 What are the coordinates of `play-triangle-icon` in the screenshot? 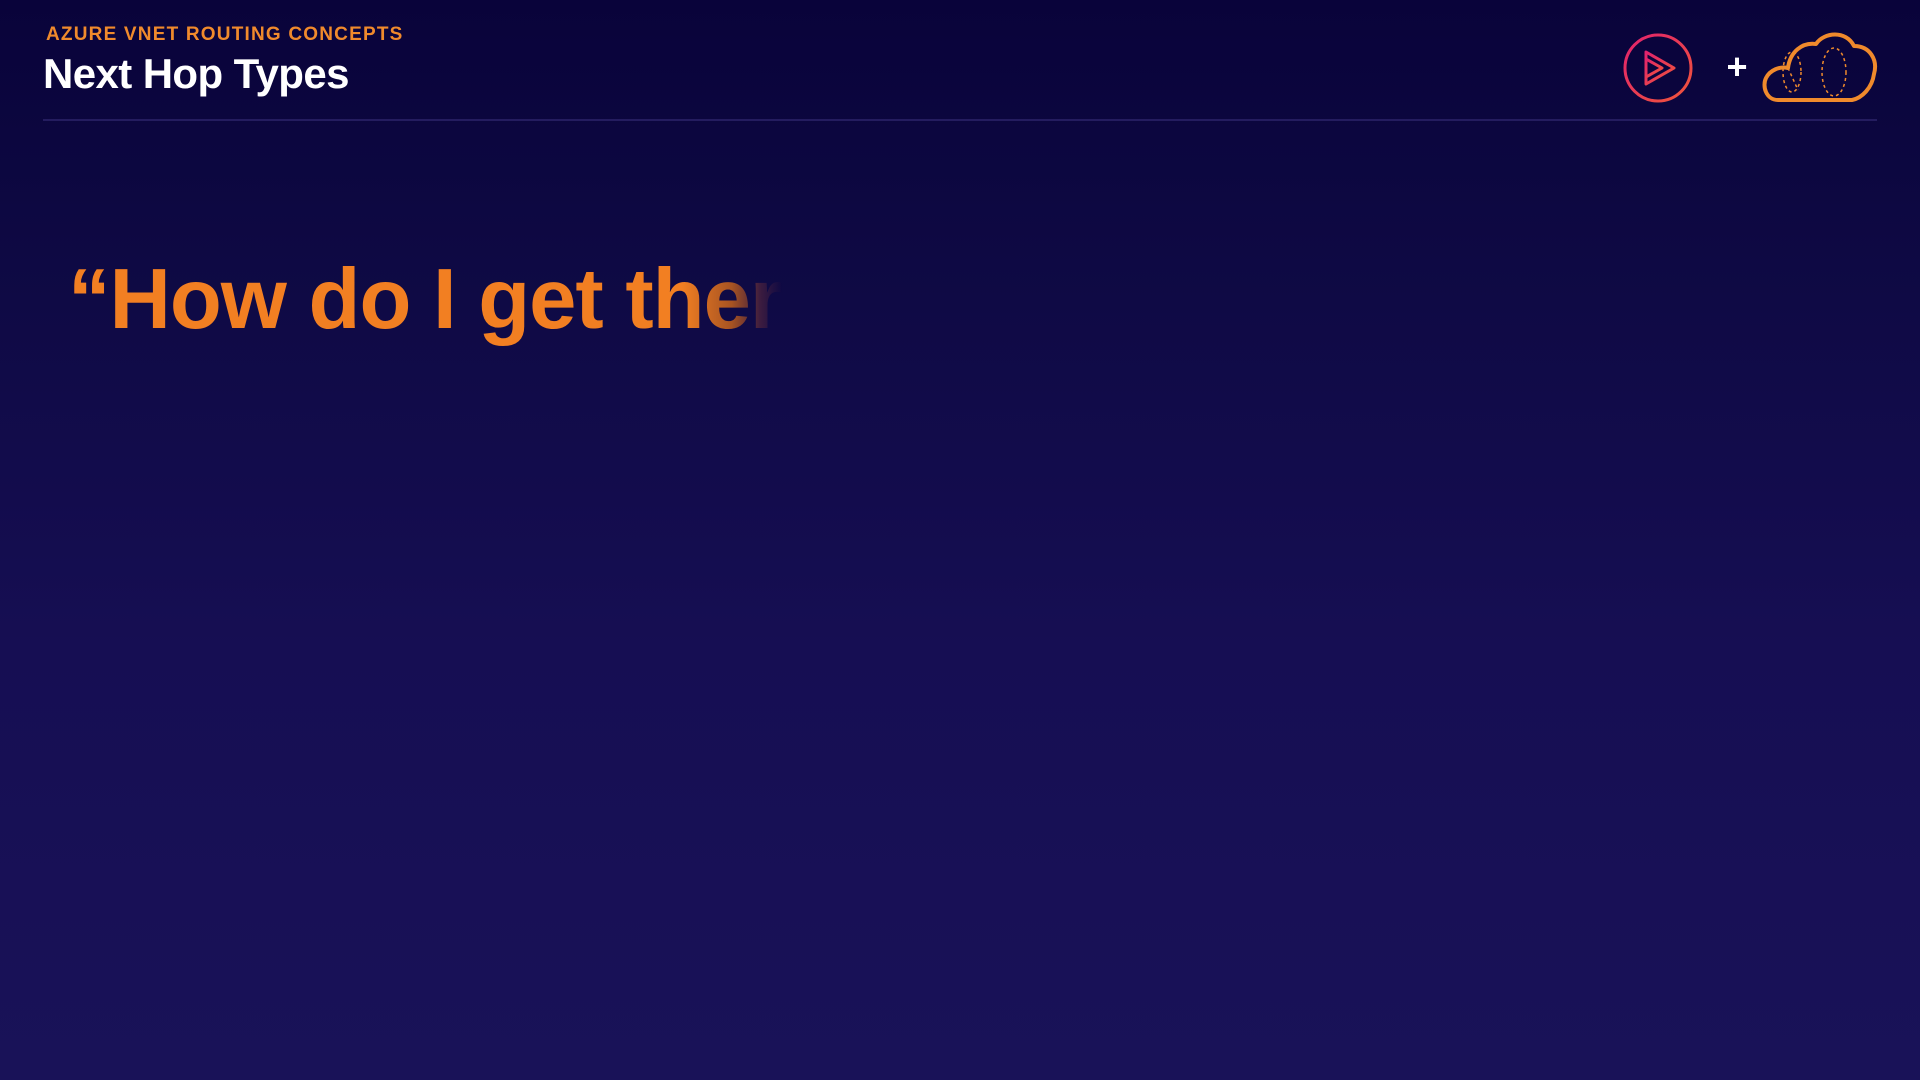 It's located at (1658, 68).